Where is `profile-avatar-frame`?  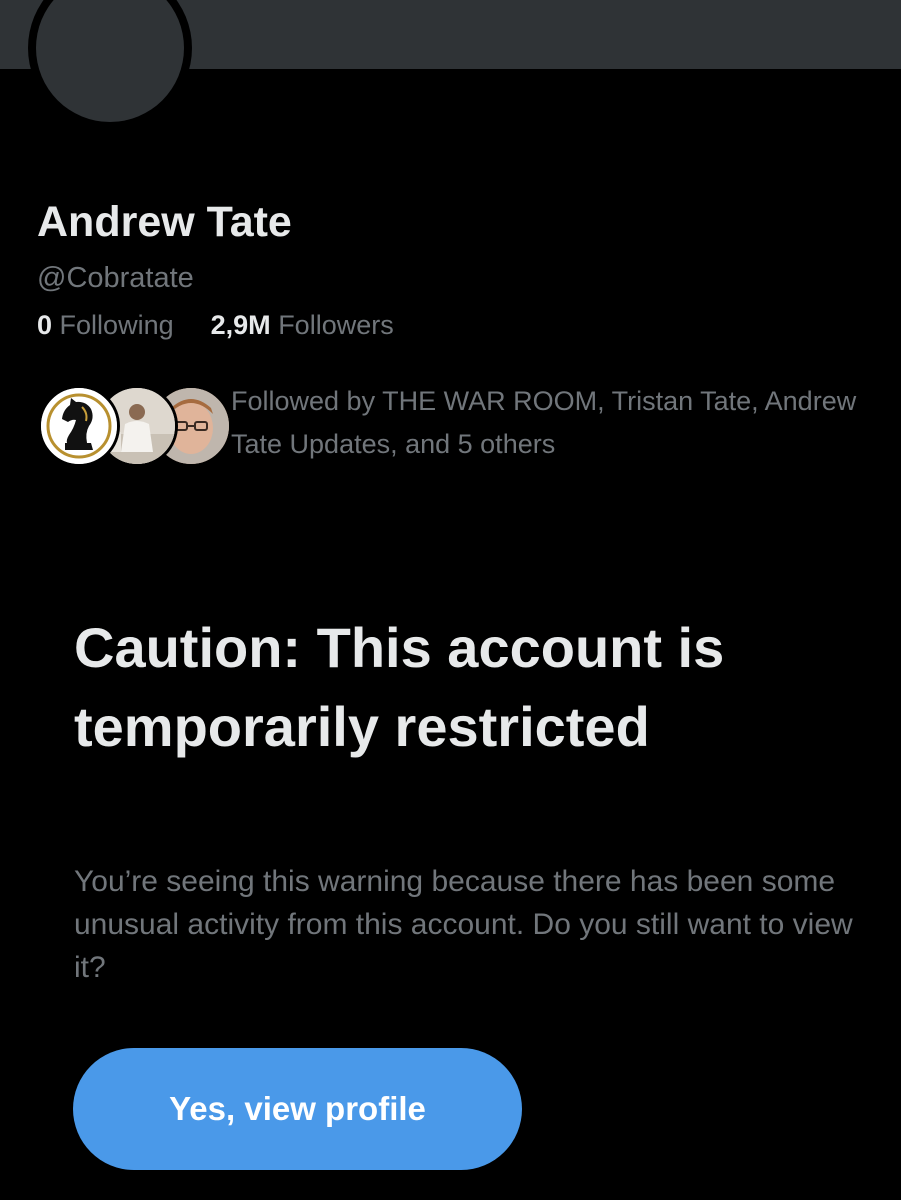
profile-avatar-frame is located at coordinates (110, 65).